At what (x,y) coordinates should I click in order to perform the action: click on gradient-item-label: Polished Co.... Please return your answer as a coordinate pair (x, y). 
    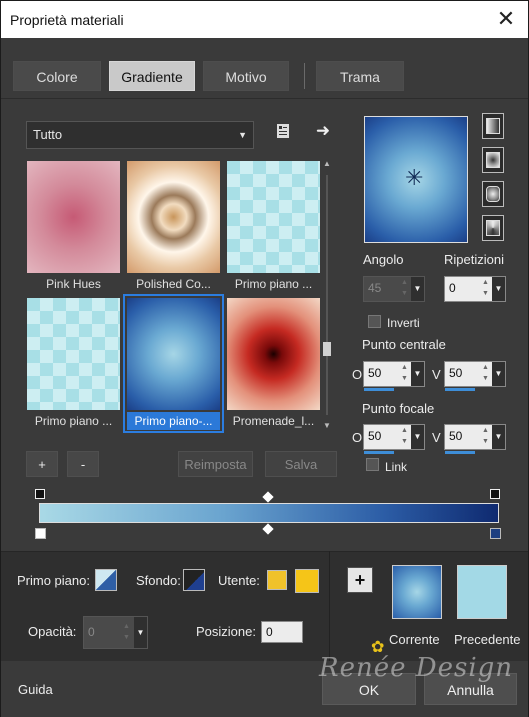
    Looking at the image, I should click on (173, 284).